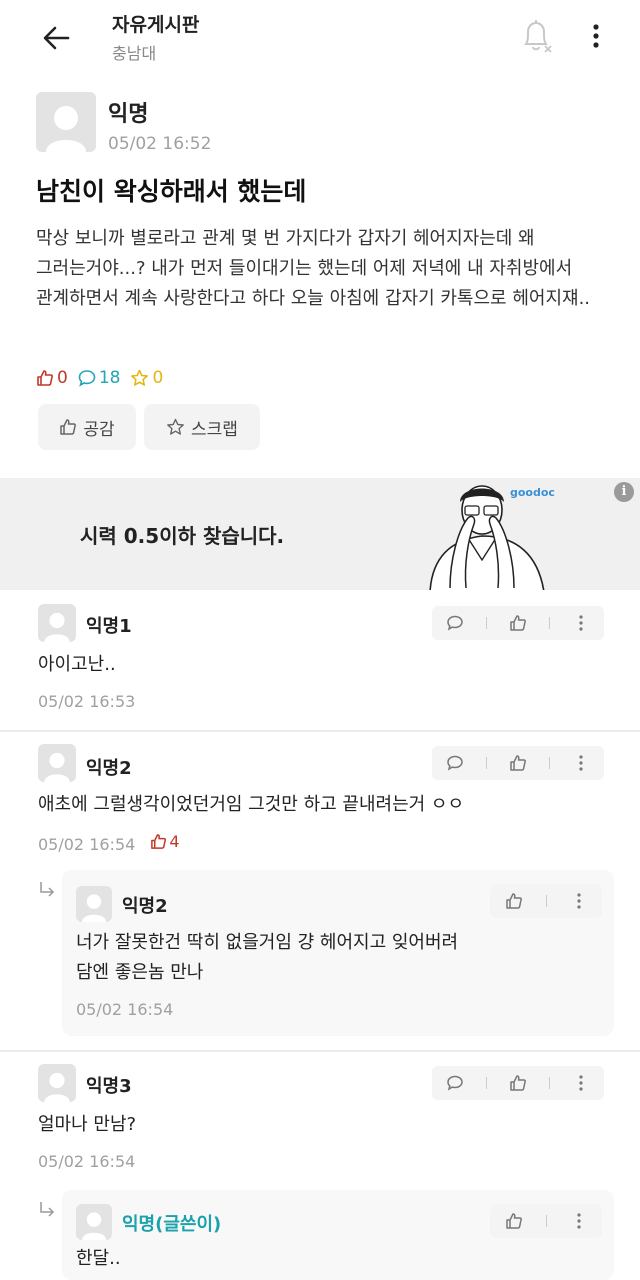  I want to click on scrap-stat: 0, so click(146, 378).